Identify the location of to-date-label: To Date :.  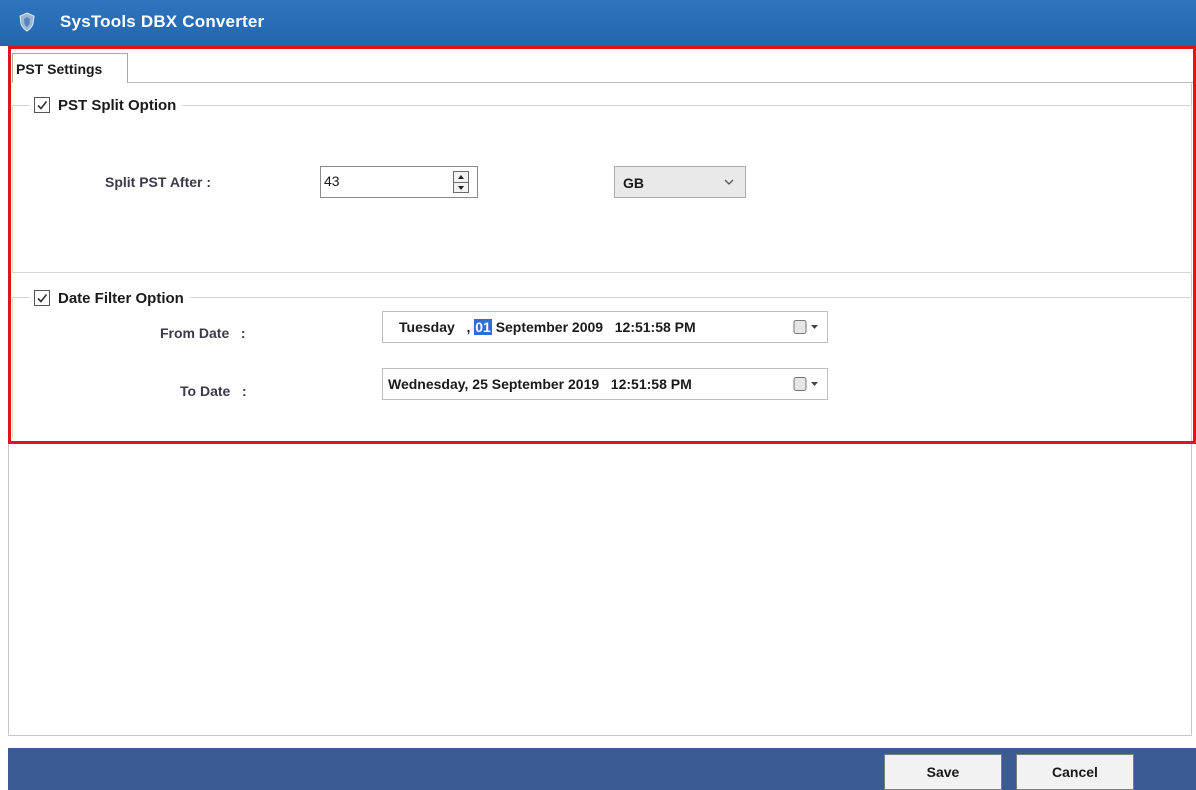
(213, 391).